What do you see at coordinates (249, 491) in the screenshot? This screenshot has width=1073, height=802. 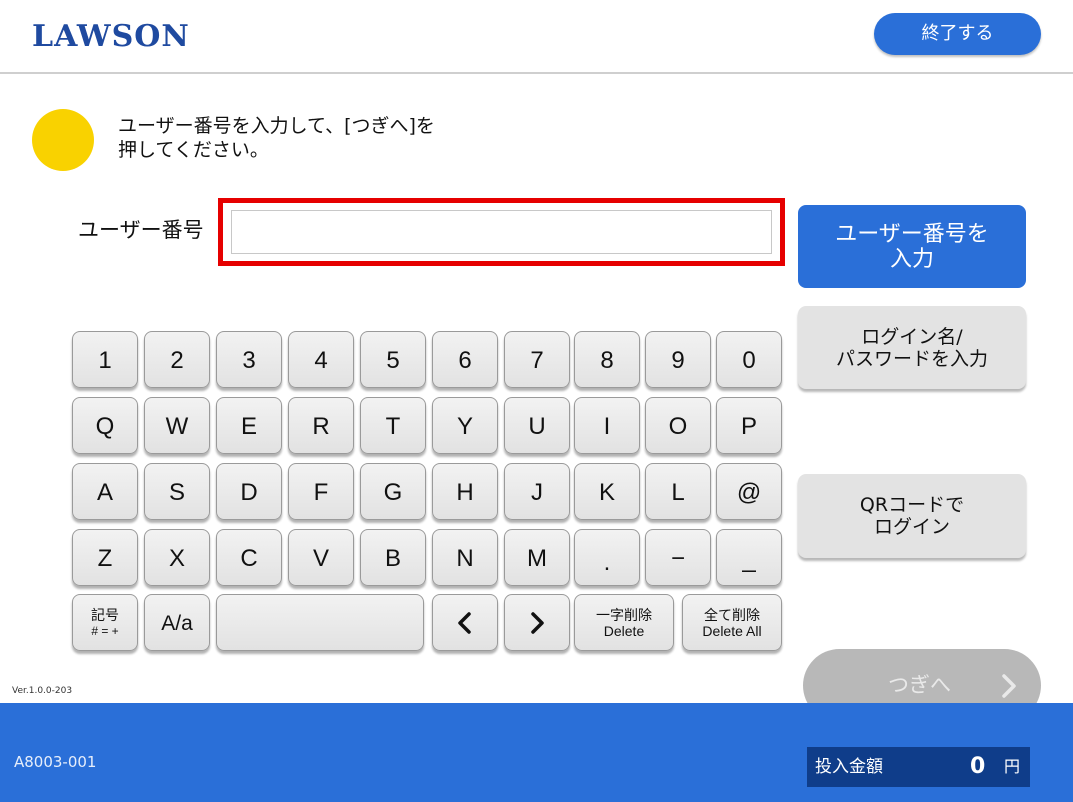 I see `key-d: D` at bounding box center [249, 491].